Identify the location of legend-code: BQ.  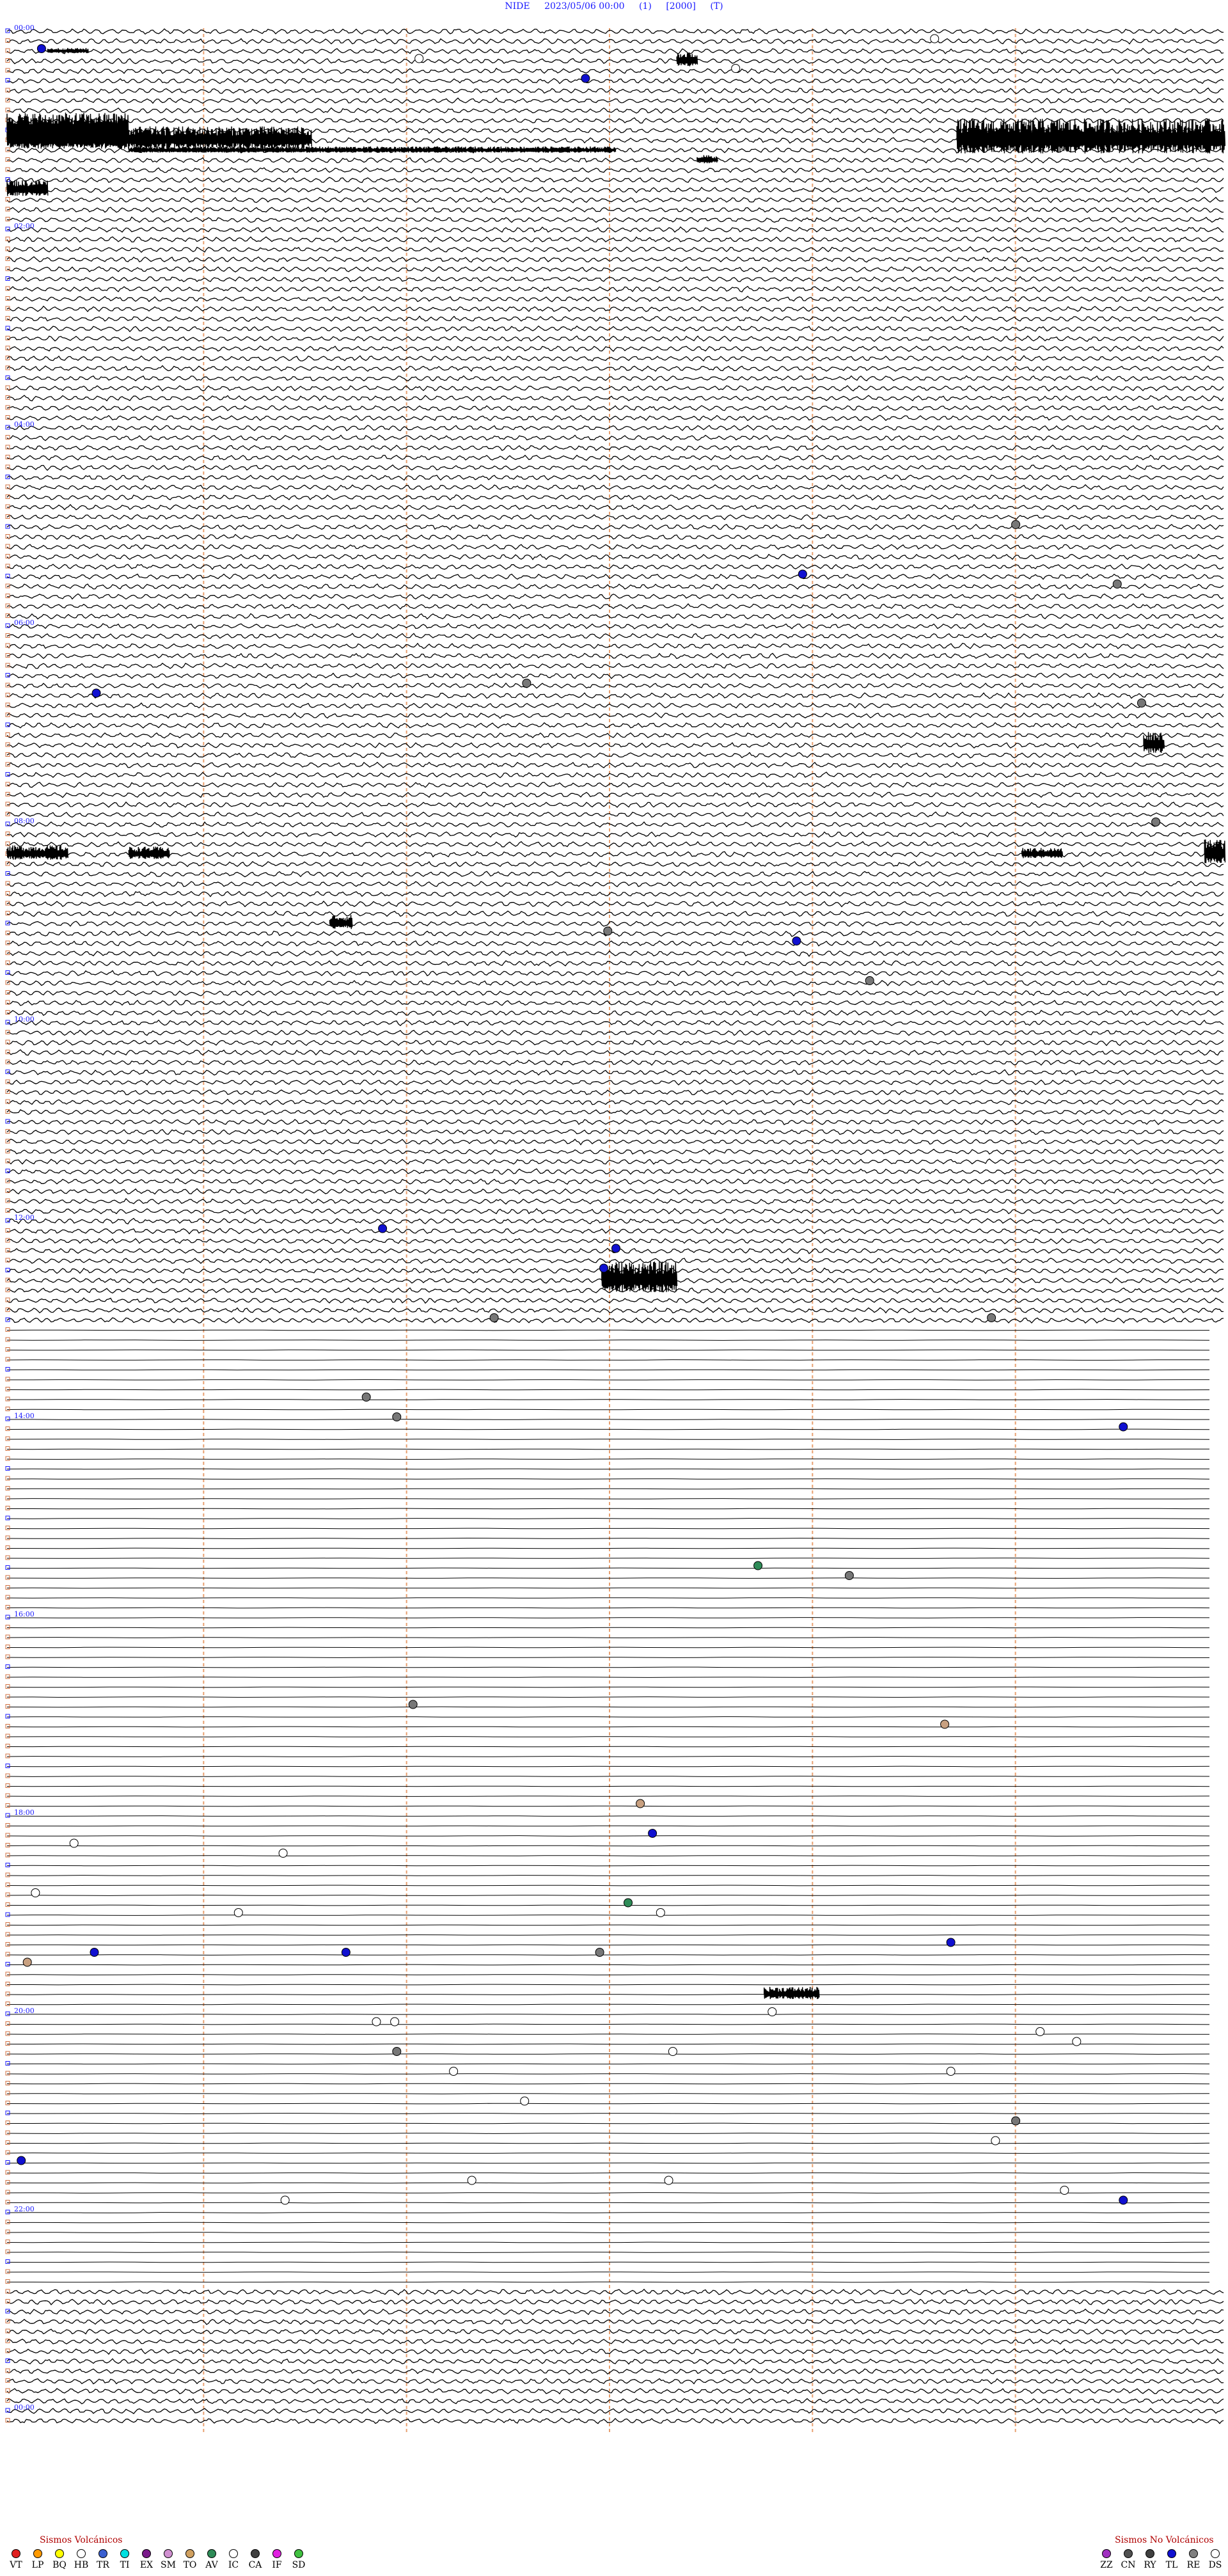
(59, 2565).